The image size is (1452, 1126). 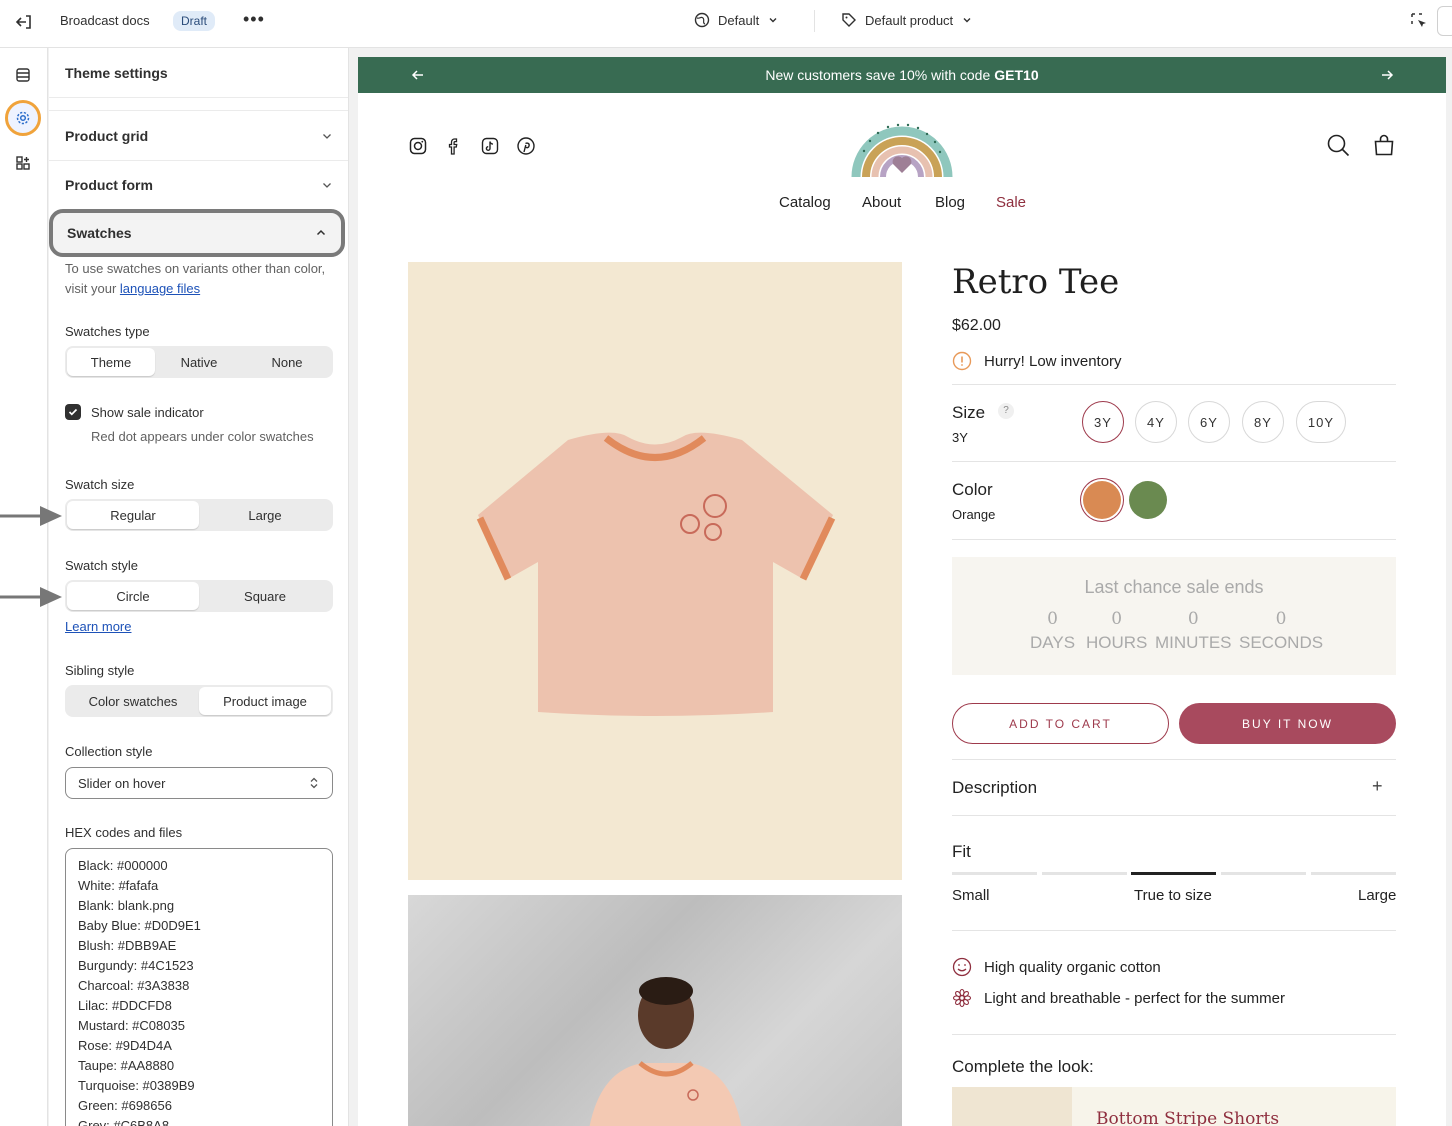 I want to click on swatch-style-square: Square, so click(x=265, y=596).